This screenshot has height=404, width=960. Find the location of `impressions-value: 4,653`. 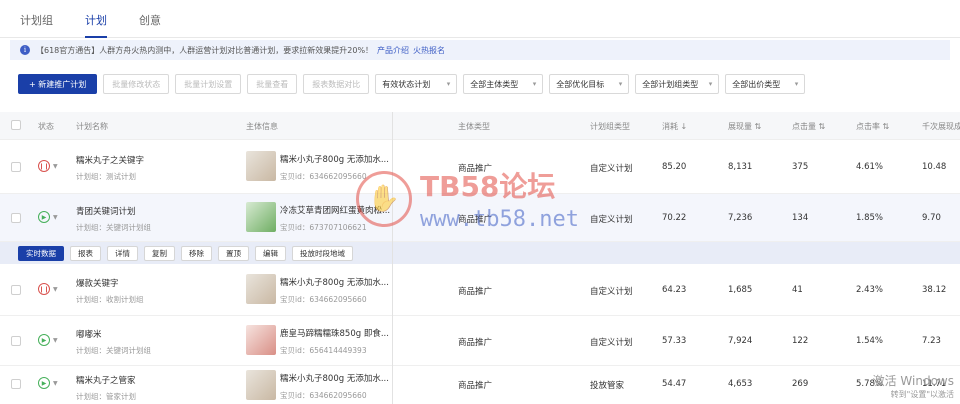

impressions-value: 4,653 is located at coordinates (740, 384).